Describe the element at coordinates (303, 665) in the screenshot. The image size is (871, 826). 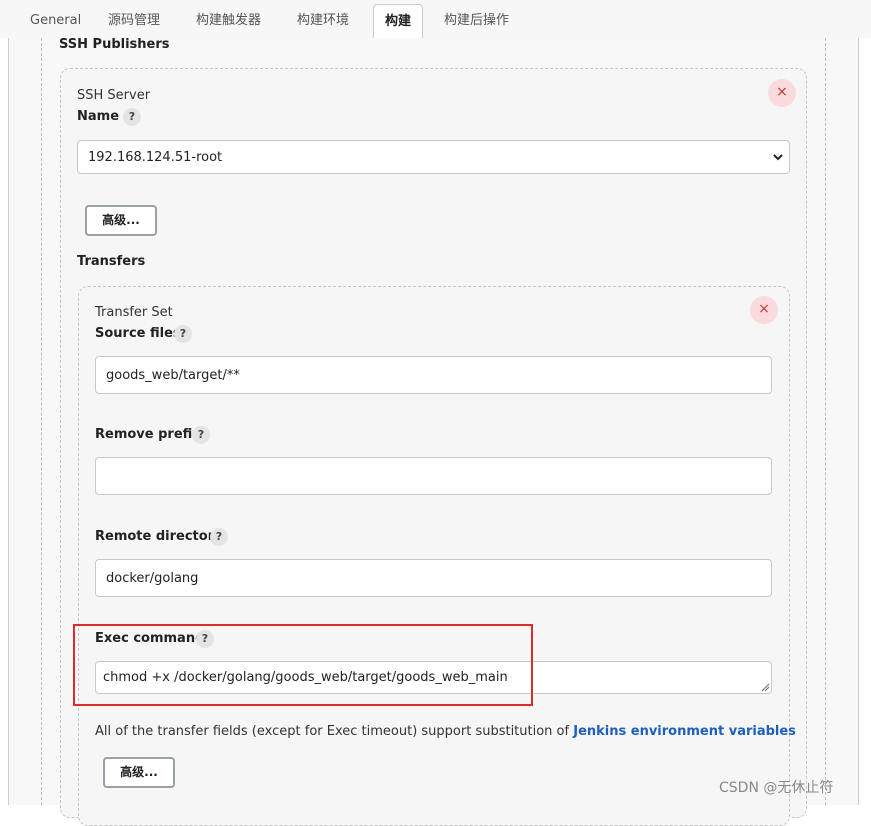
I see `highlight-box` at that location.